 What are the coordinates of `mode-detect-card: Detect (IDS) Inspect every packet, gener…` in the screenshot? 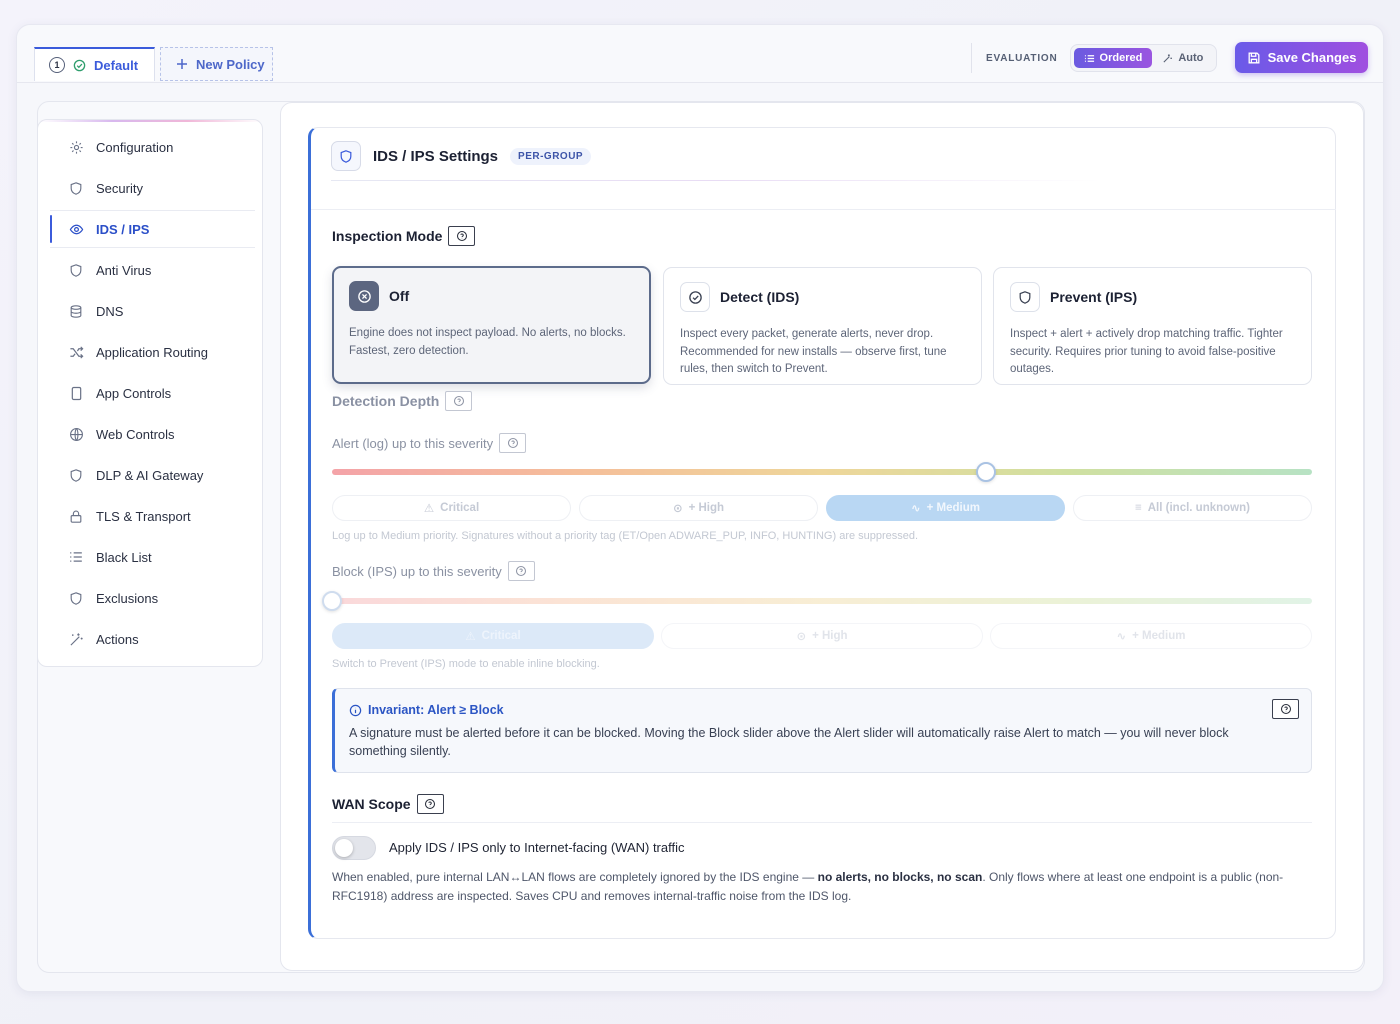 It's located at (822, 326).